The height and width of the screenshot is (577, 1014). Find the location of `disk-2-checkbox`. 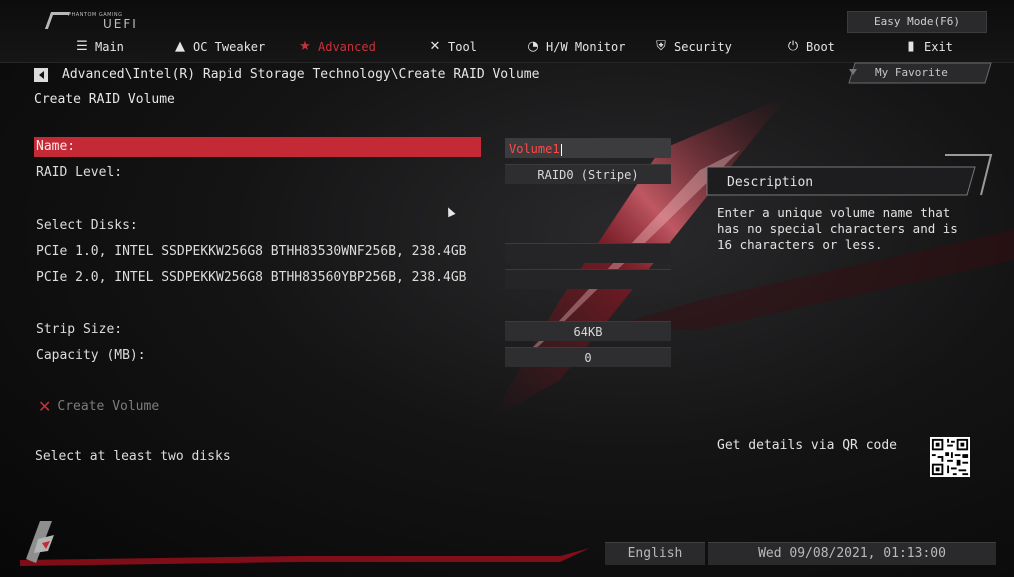

disk-2-checkbox is located at coordinates (588, 279).